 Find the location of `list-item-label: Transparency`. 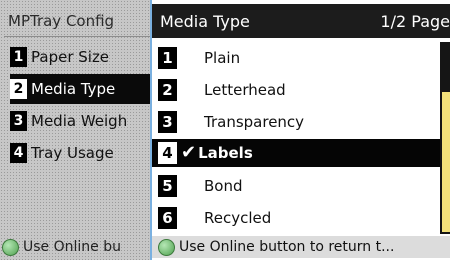

list-item-label: Transparency is located at coordinates (254, 122).